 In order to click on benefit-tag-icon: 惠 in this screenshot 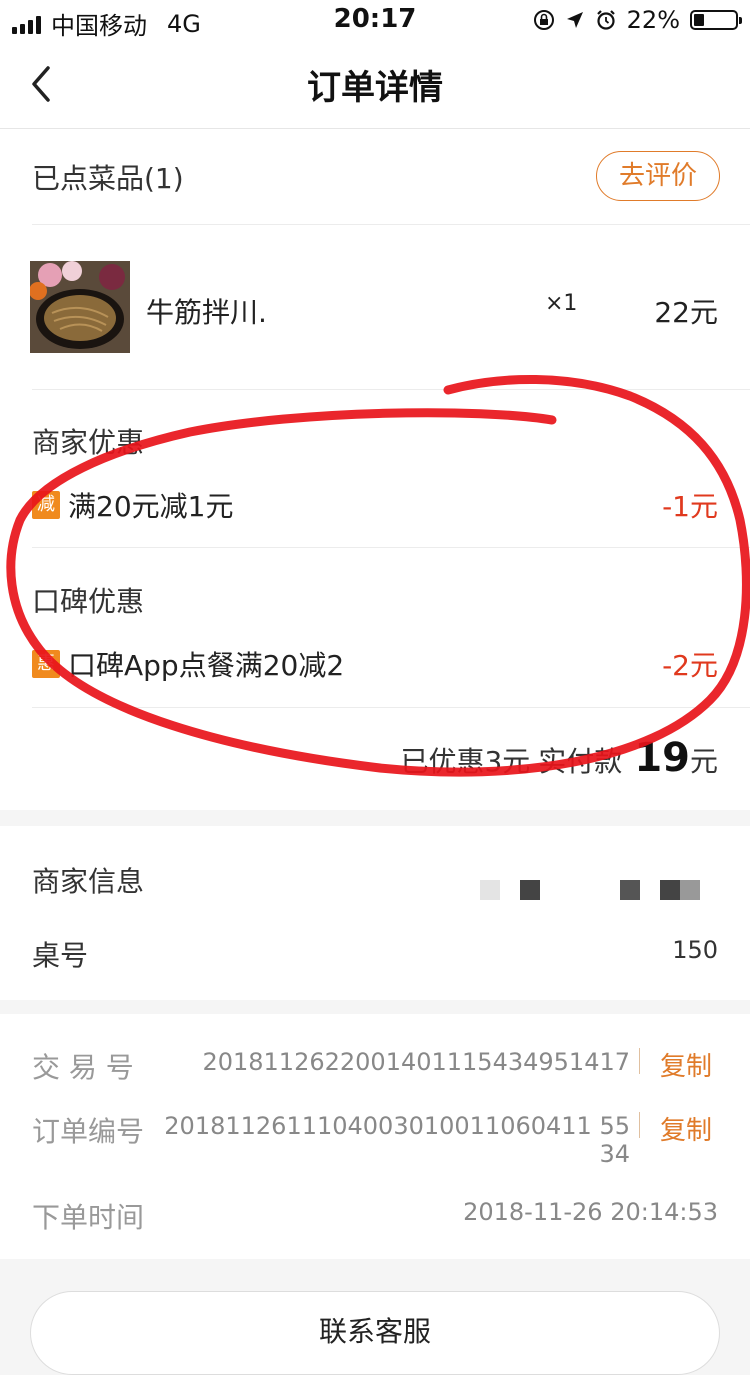, I will do `click(46, 664)`.